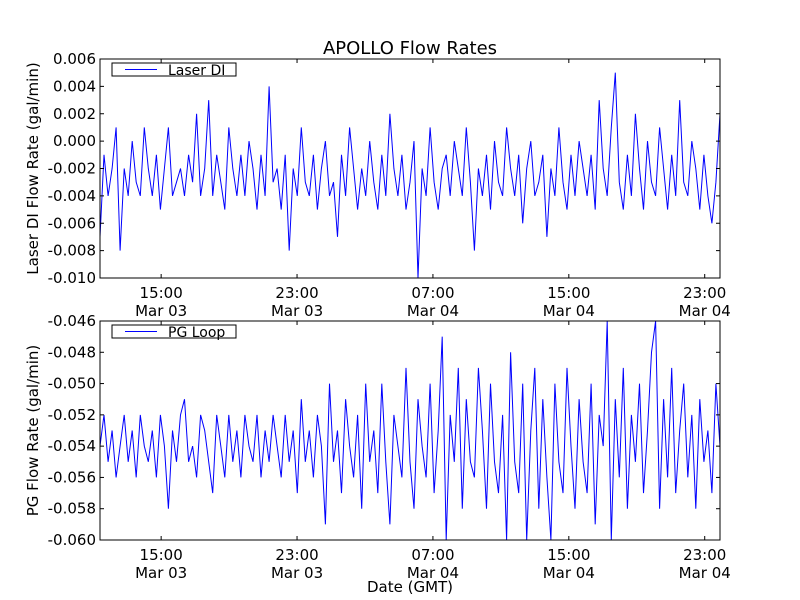 The image size is (800, 600). Describe the element at coordinates (72, 446) in the screenshot. I see `y-tick-label: -0.054` at that location.